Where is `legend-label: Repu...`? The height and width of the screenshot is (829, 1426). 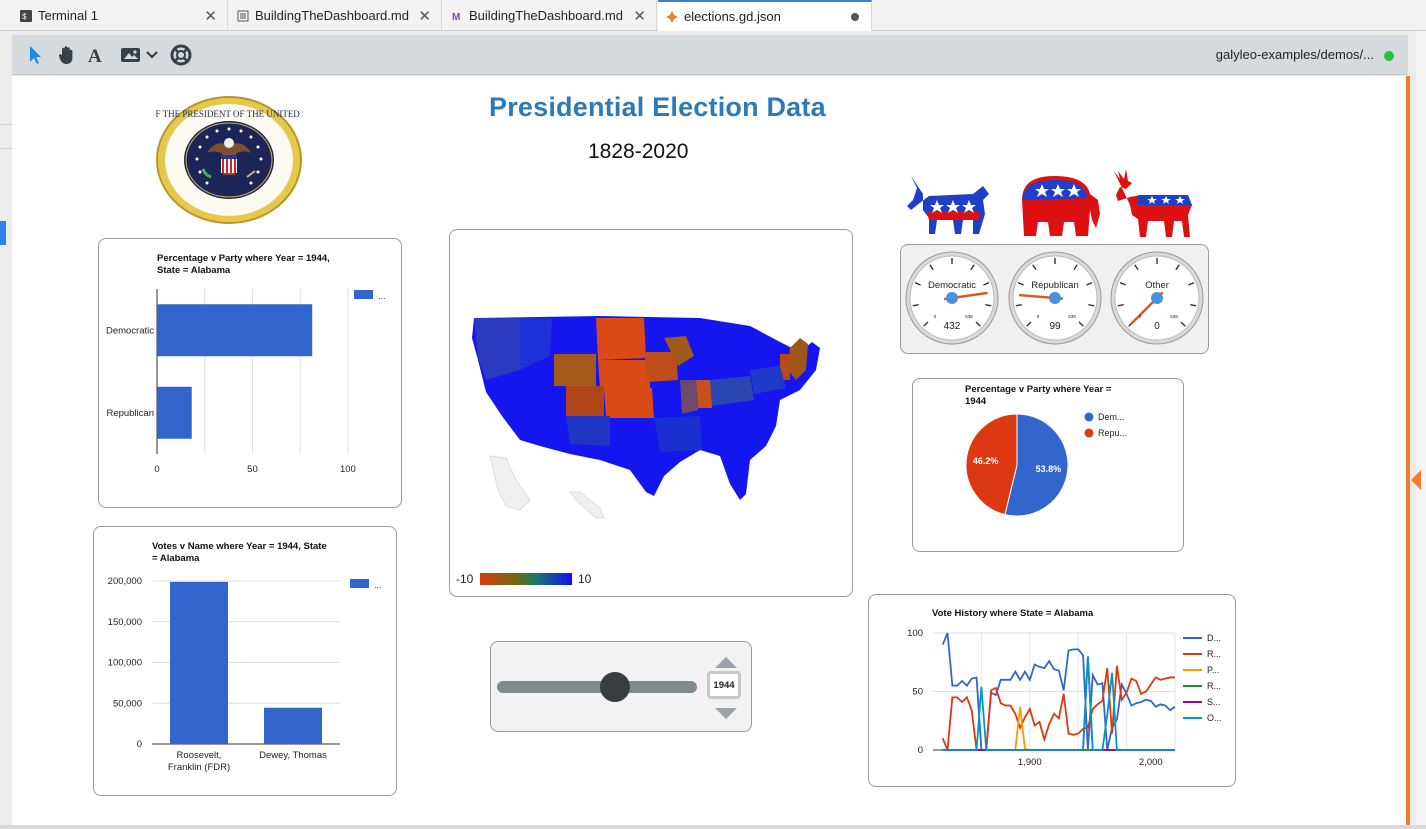
legend-label: Repu... is located at coordinates (1112, 433).